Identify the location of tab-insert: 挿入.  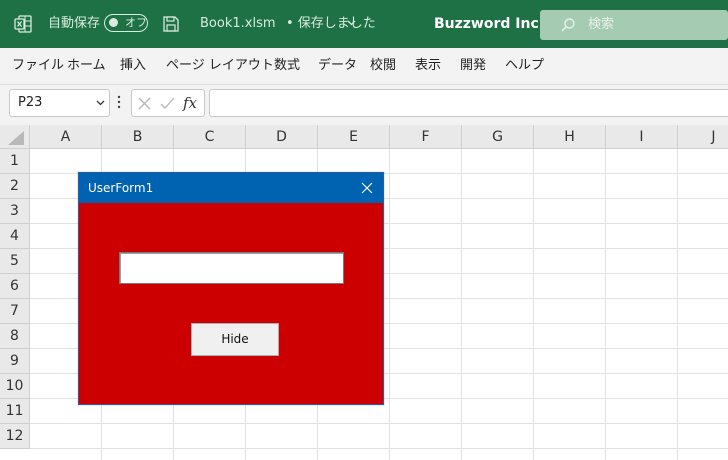
(133, 66).